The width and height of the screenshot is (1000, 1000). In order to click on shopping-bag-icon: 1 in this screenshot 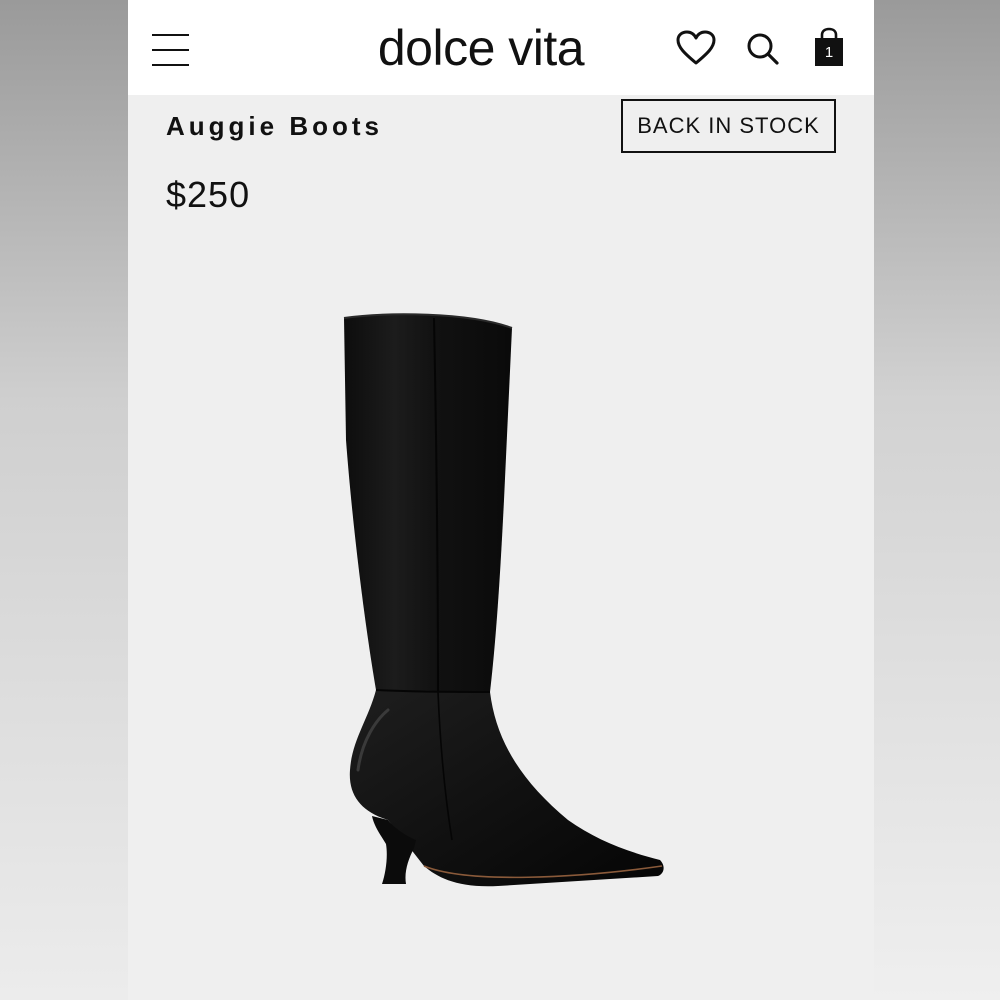, I will do `click(829, 47)`.